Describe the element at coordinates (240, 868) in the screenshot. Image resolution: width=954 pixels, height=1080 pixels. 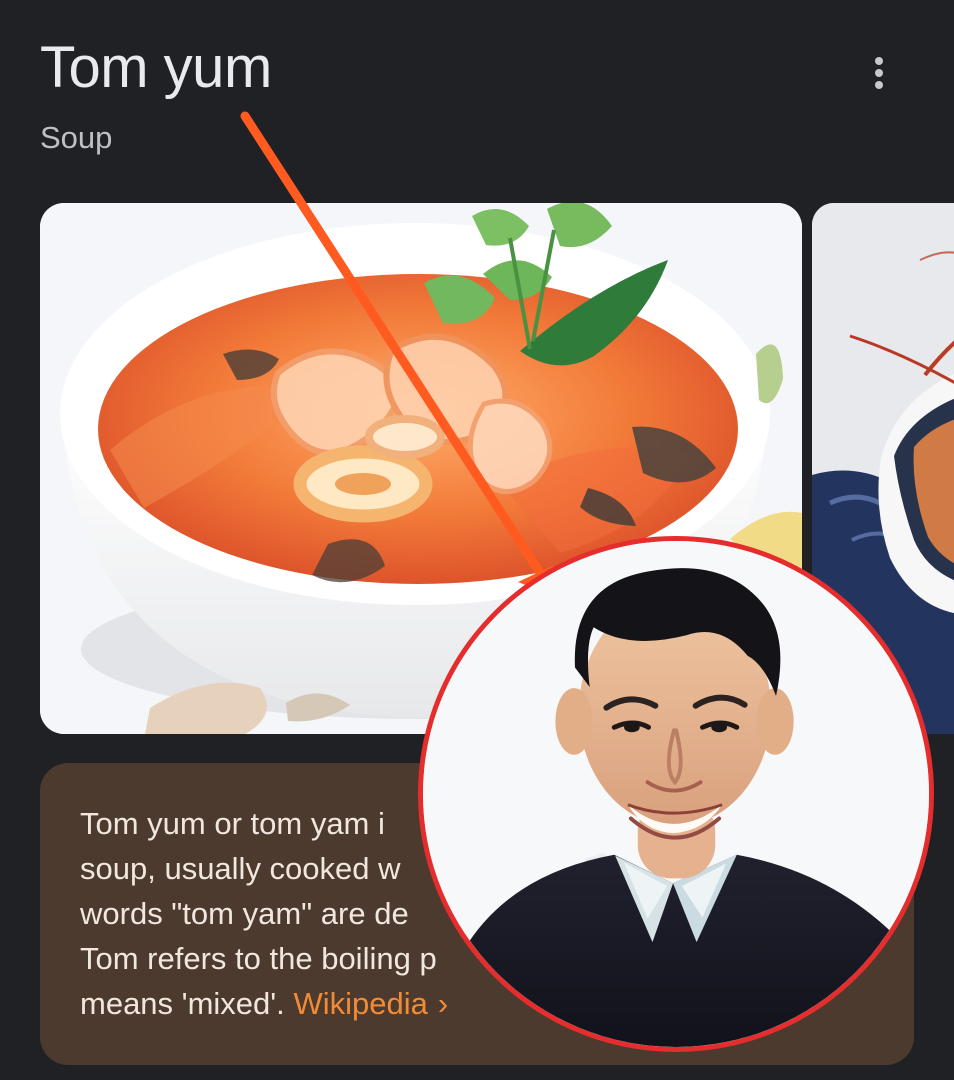
I see `description-line: soup, usually cooked w` at that location.